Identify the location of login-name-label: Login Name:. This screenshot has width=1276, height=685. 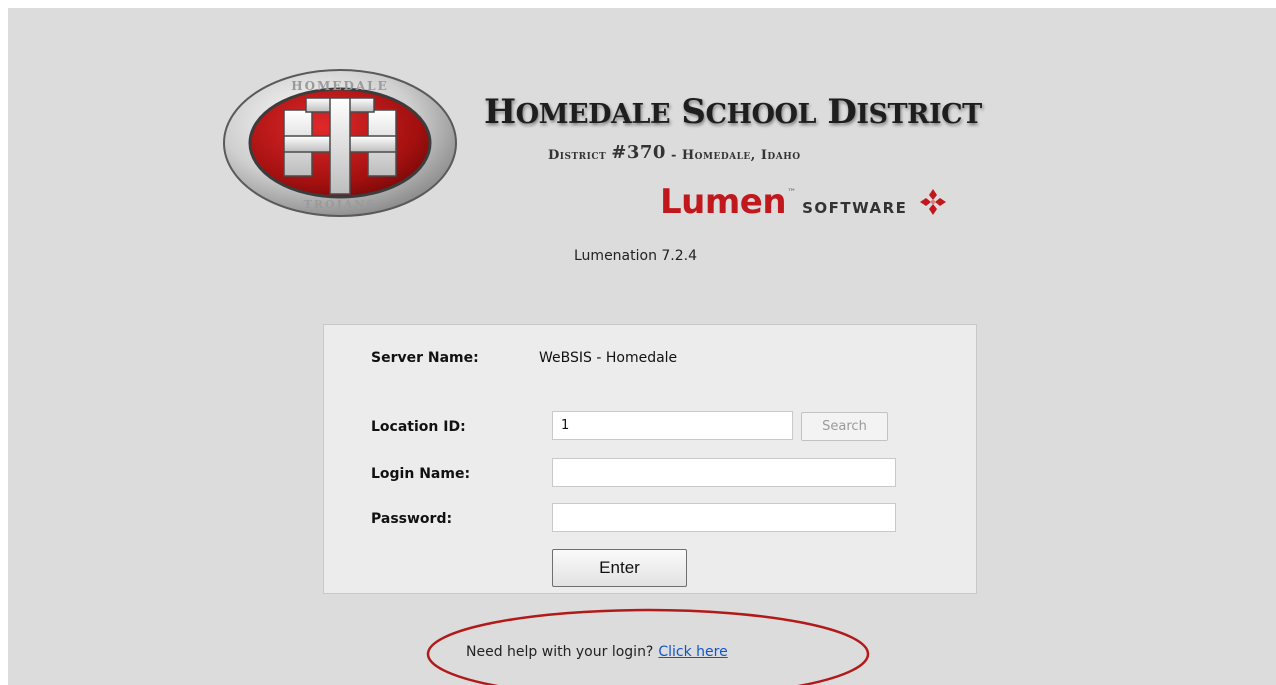
(421, 474).